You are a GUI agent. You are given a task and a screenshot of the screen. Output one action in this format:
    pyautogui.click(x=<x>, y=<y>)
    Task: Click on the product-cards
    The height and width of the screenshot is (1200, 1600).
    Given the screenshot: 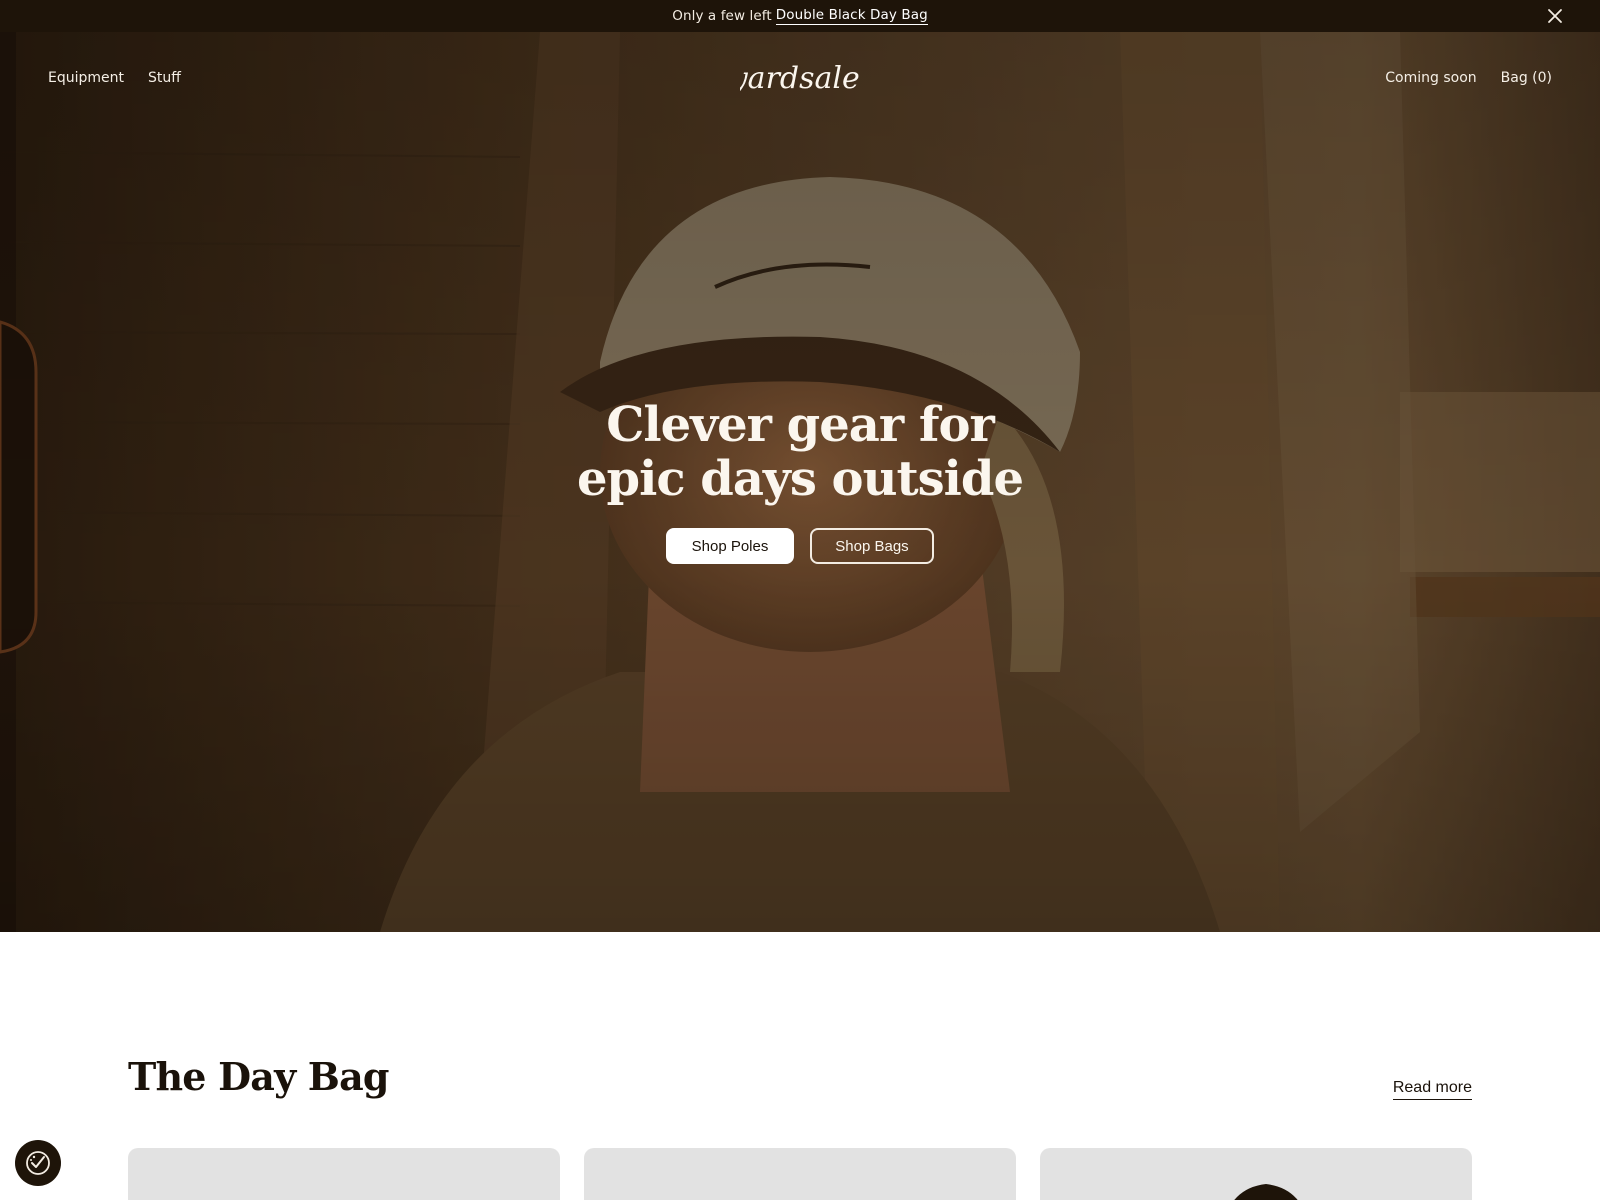 What is the action you would take?
    pyautogui.click(x=800, y=1174)
    